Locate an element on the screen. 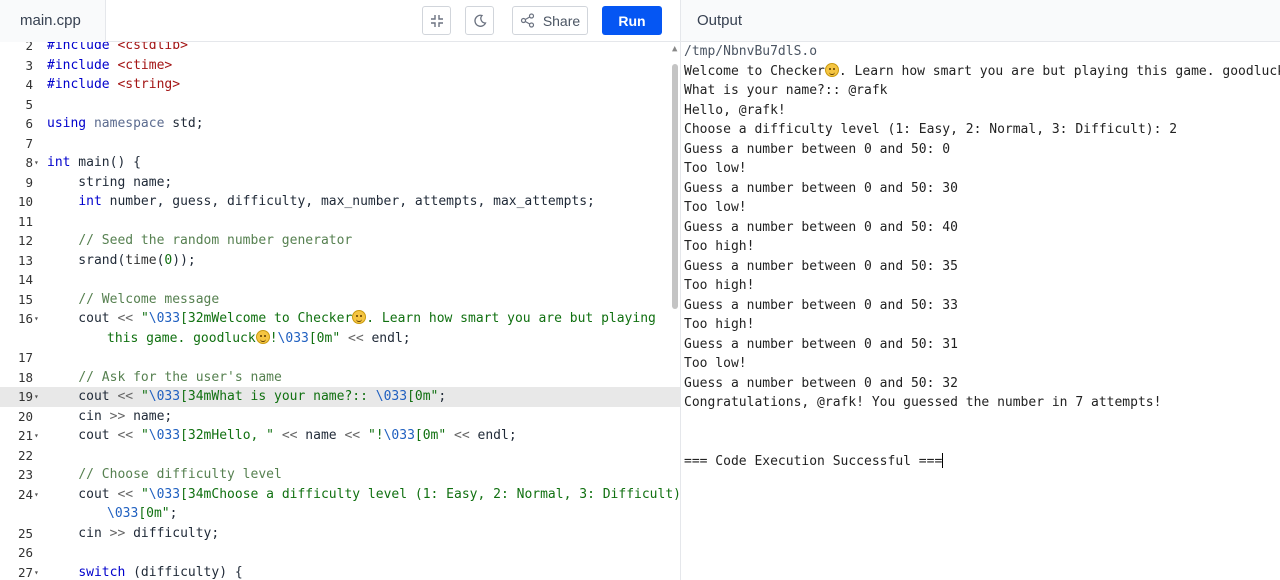 The width and height of the screenshot is (1280, 580). code-line: 20 cin >> name; is located at coordinates (340, 417).